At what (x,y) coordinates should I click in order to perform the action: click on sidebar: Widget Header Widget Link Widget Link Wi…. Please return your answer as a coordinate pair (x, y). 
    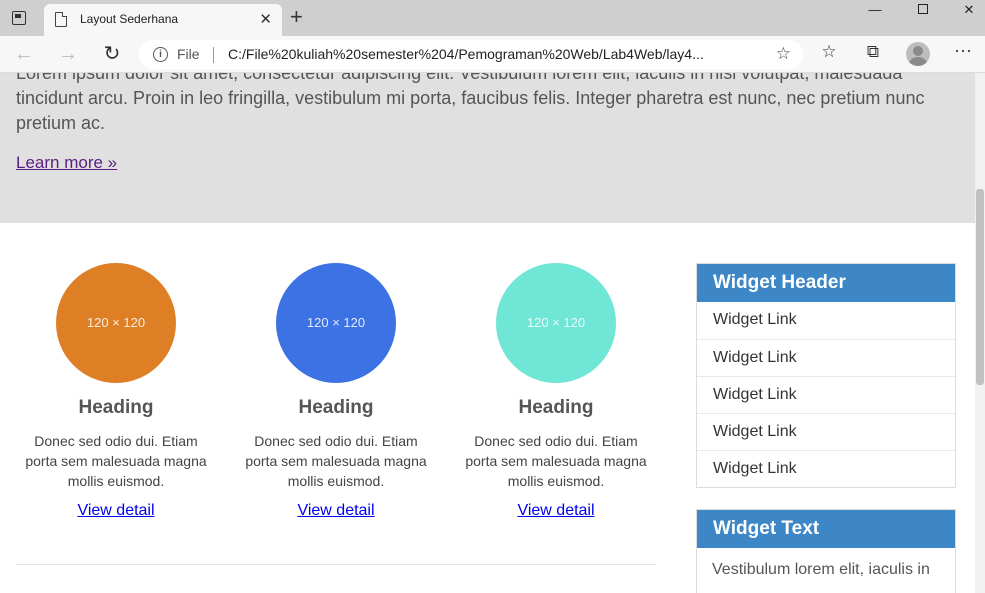
    Looking at the image, I should click on (826, 428).